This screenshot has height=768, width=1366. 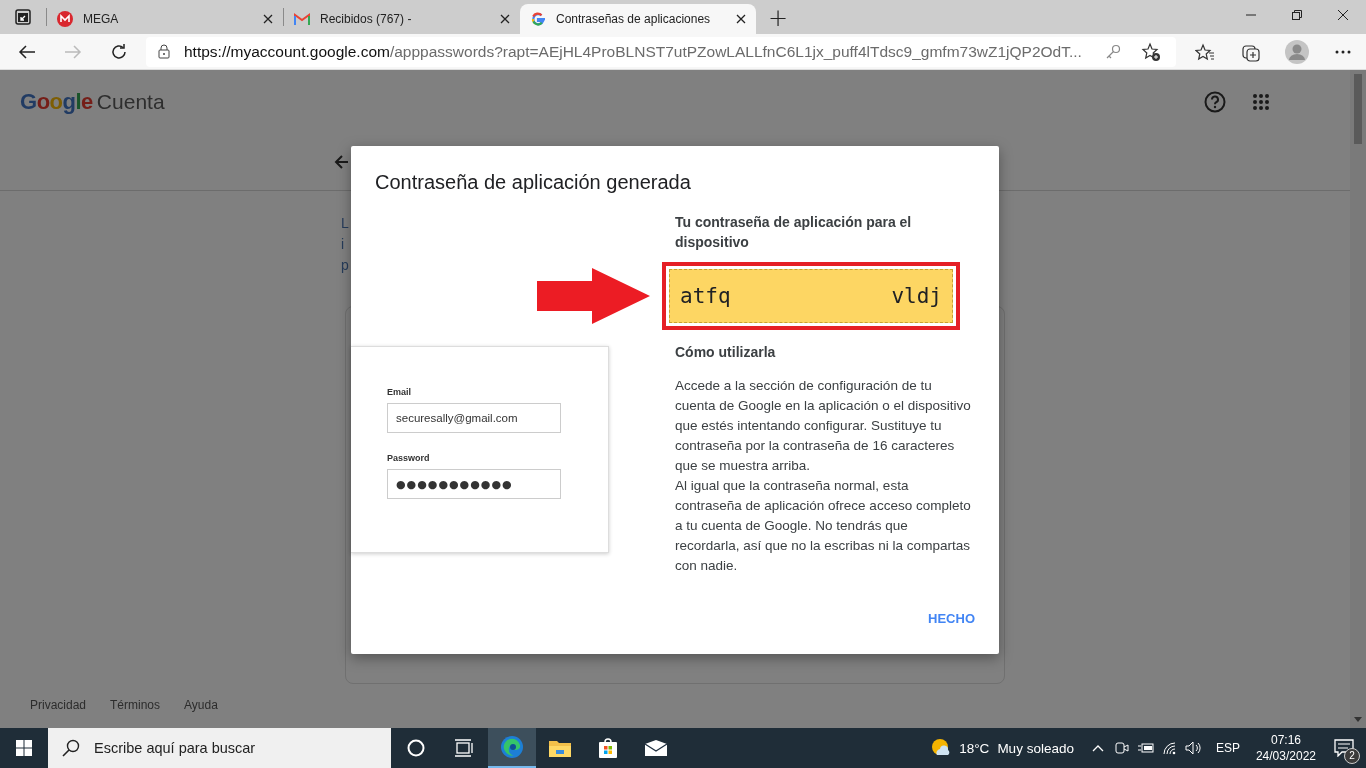 I want to click on text-fragment: p, so click(x=345, y=265).